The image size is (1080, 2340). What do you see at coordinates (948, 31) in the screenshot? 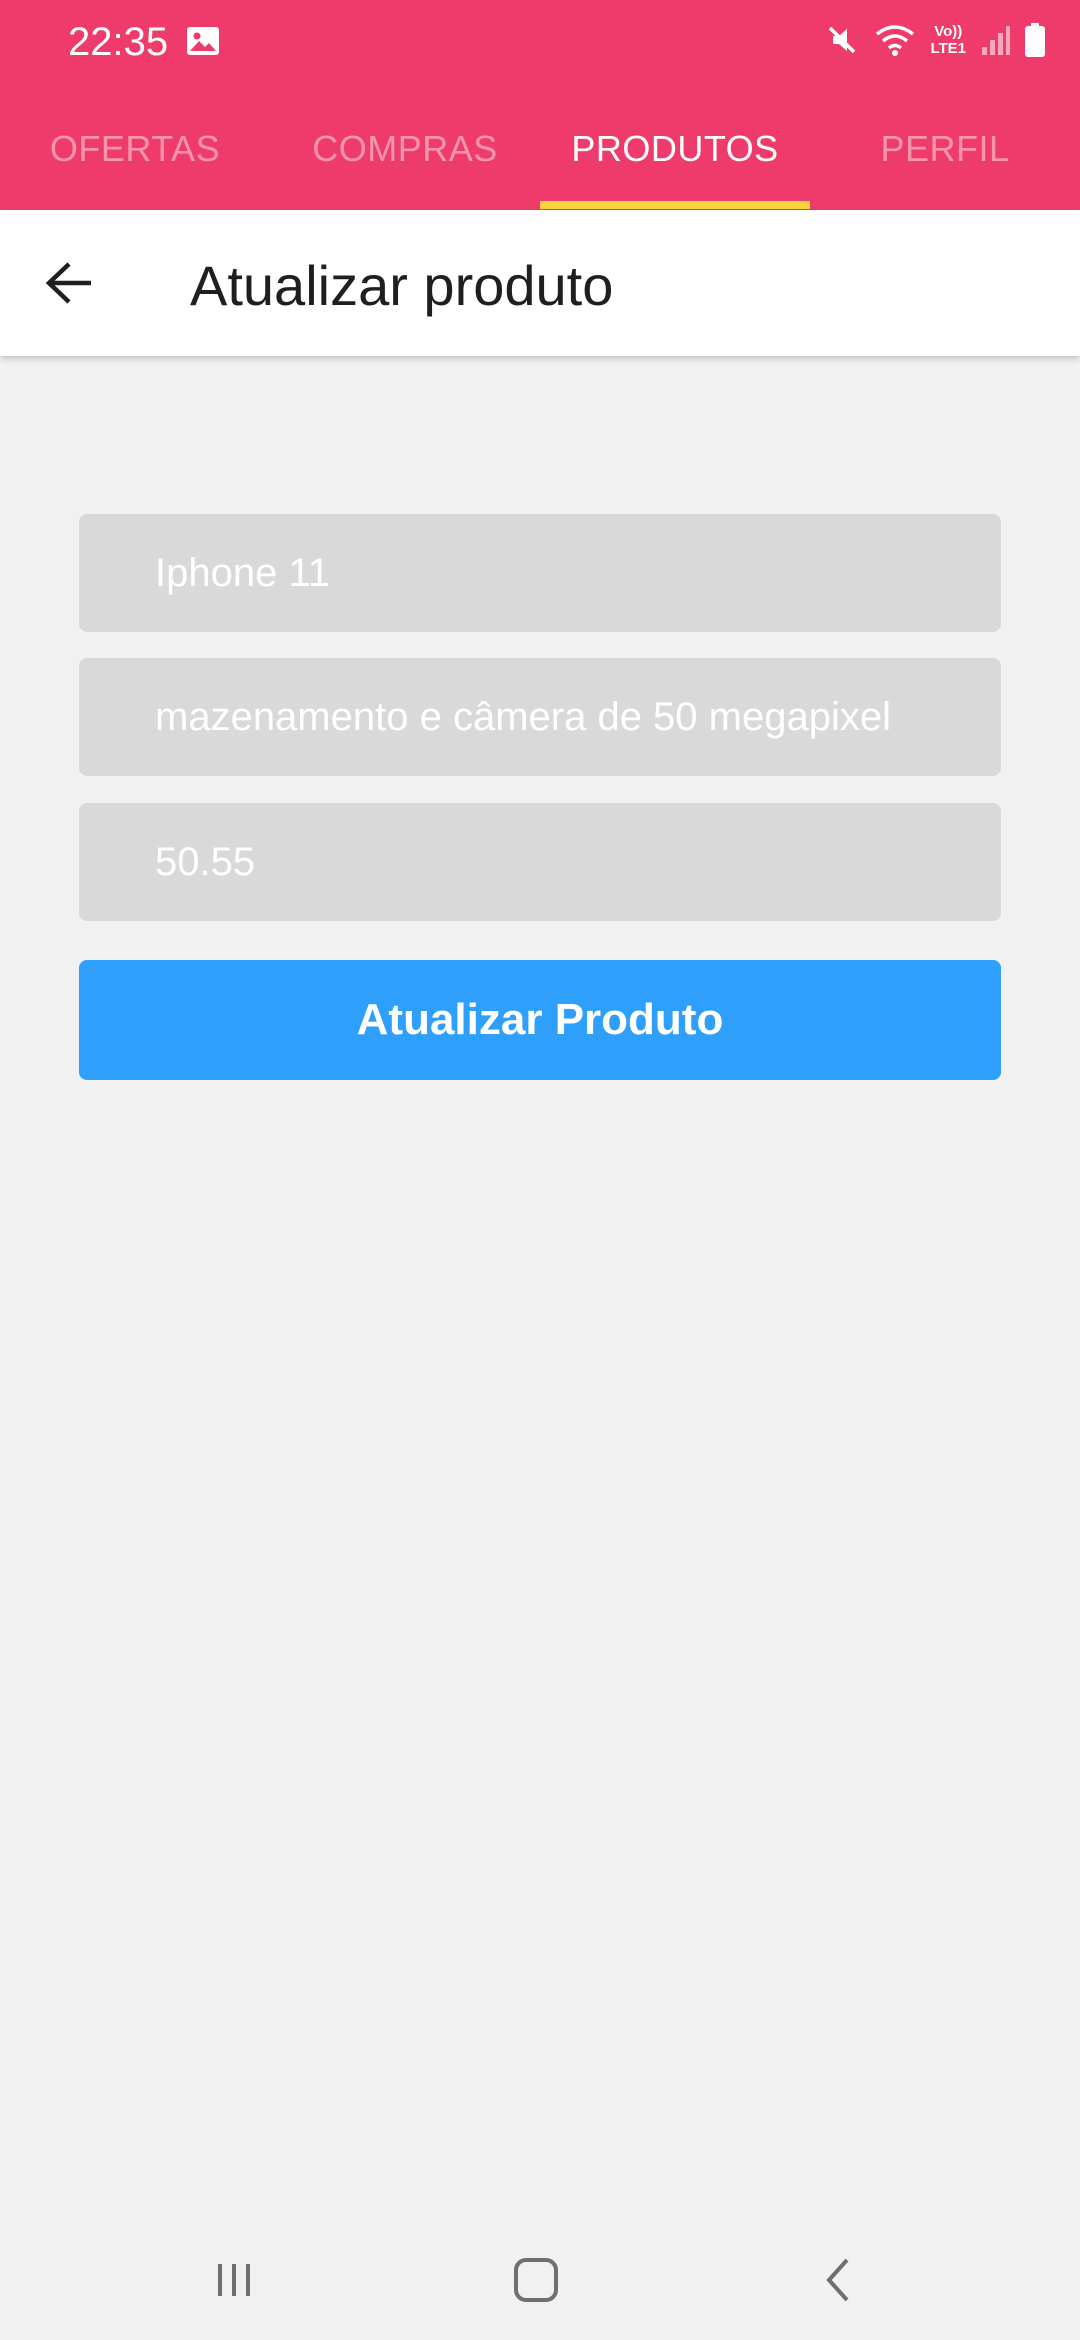
I see `volte-line1: Vo))` at bounding box center [948, 31].